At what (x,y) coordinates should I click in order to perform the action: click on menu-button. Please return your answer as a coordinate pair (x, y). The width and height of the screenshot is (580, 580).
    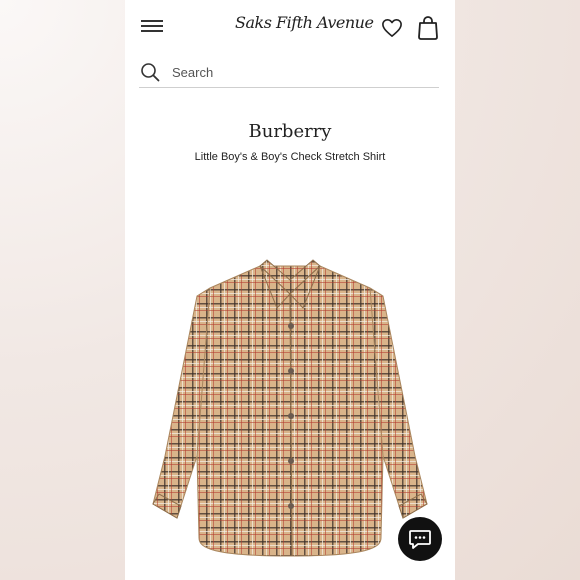
    Looking at the image, I should click on (154, 26).